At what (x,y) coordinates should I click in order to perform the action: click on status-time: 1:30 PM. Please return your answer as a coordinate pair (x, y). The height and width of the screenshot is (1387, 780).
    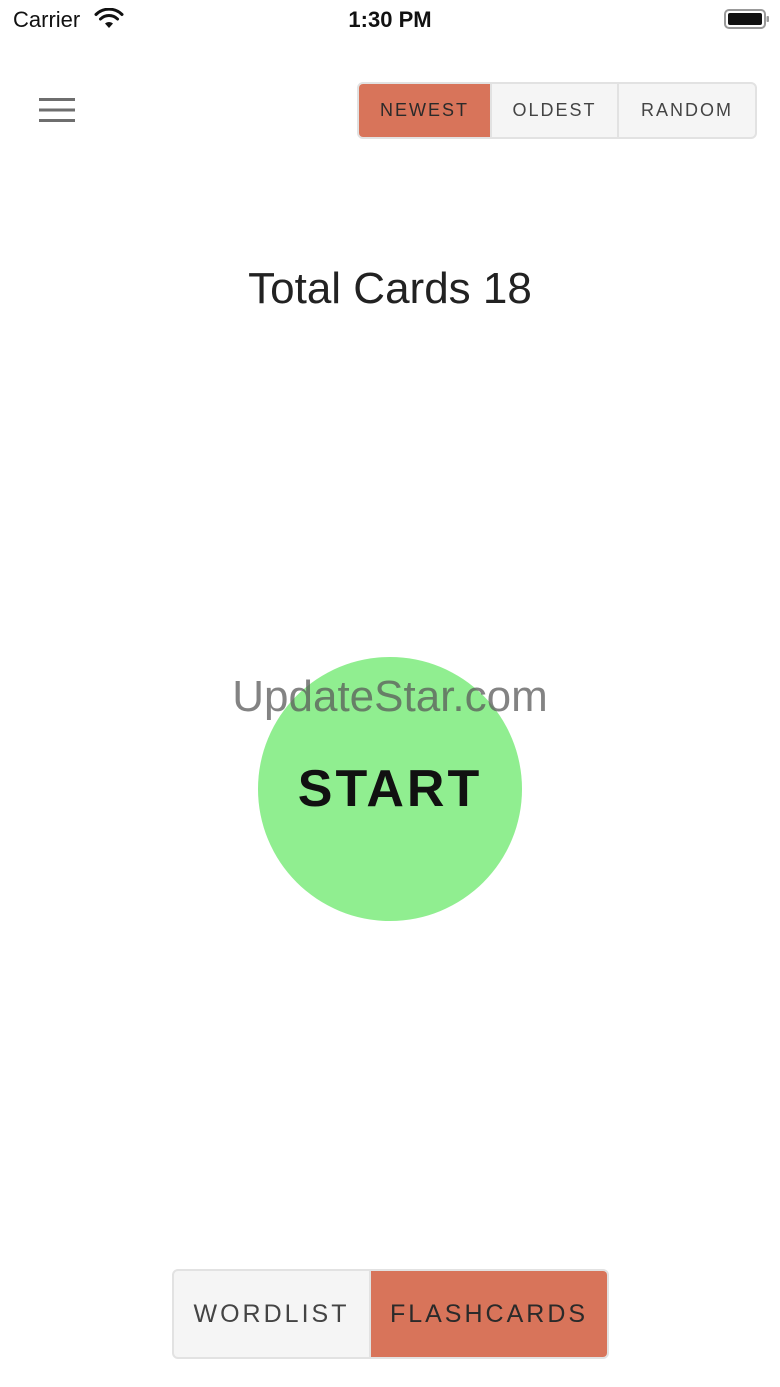
    Looking at the image, I should click on (390, 19).